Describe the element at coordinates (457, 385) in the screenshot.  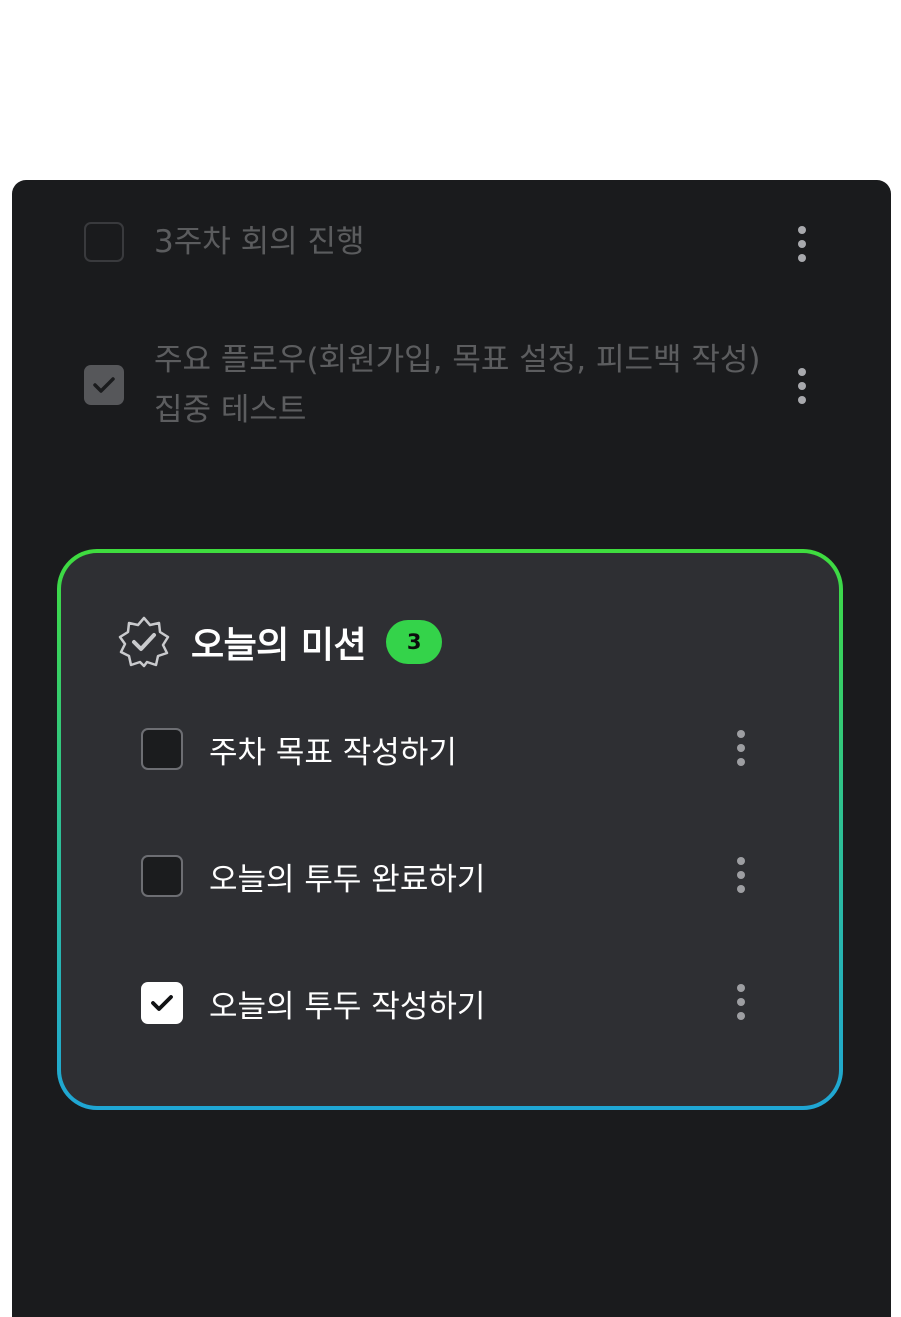
I see `todo-label: 주요 플로우(회원가입, 목표 설정, 피드백 작성) 집중 테스트` at that location.